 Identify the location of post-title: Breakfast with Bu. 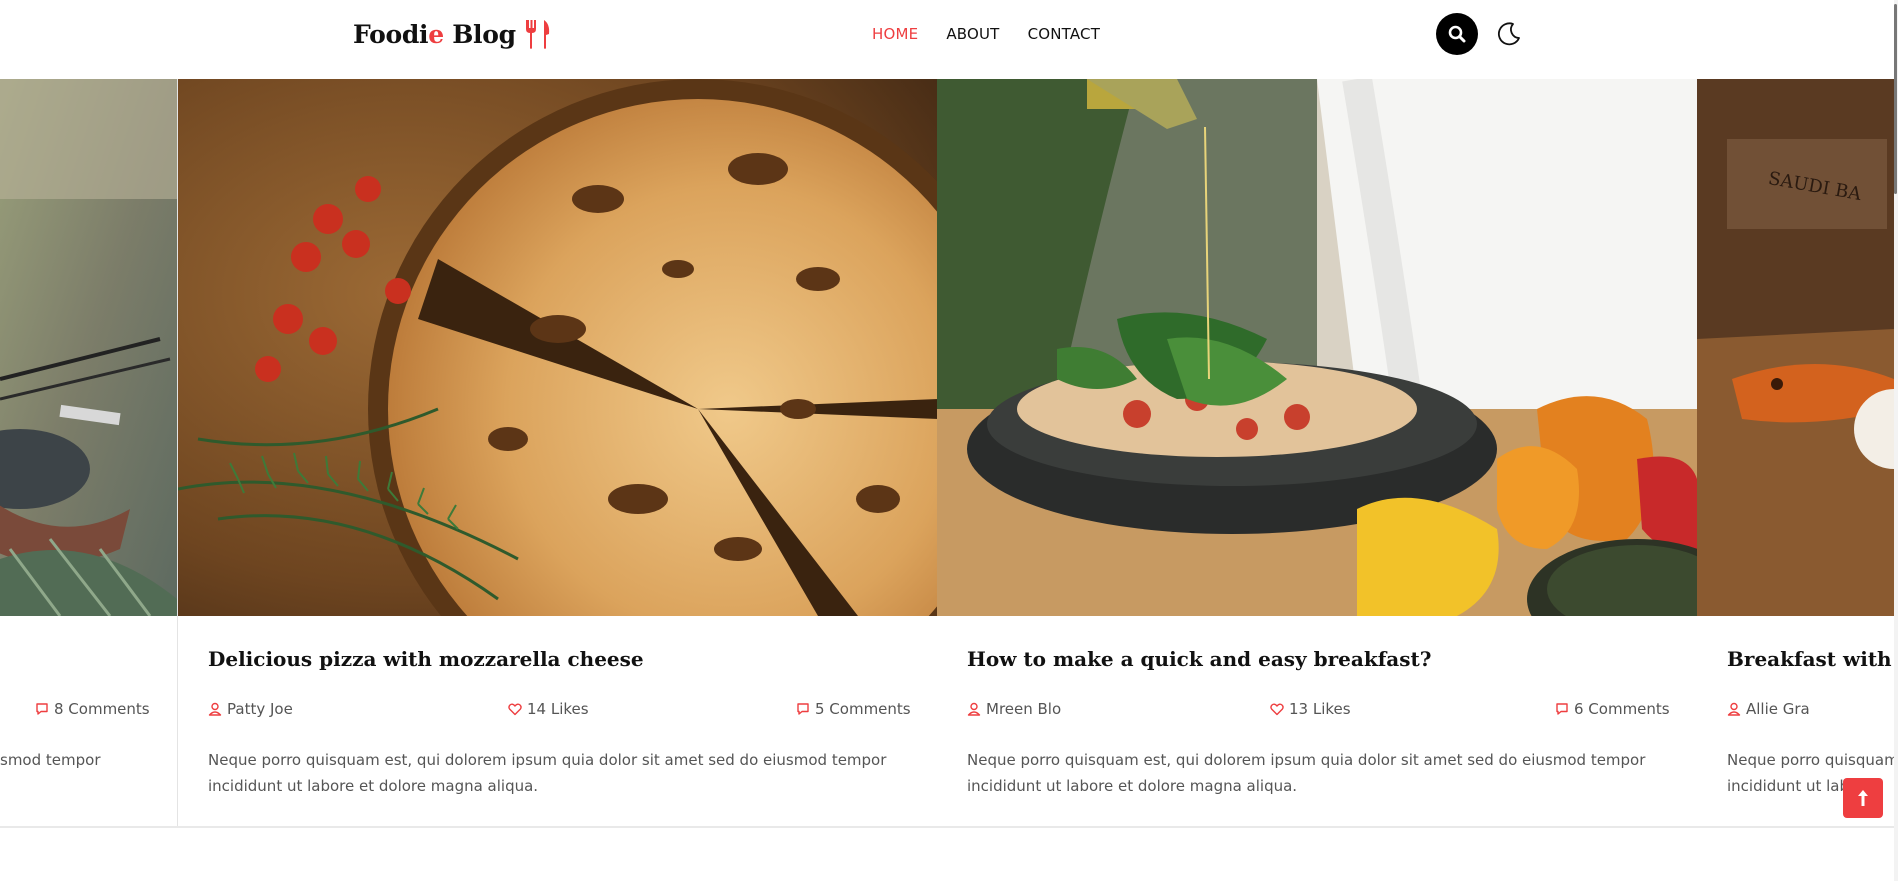
(1810, 659).